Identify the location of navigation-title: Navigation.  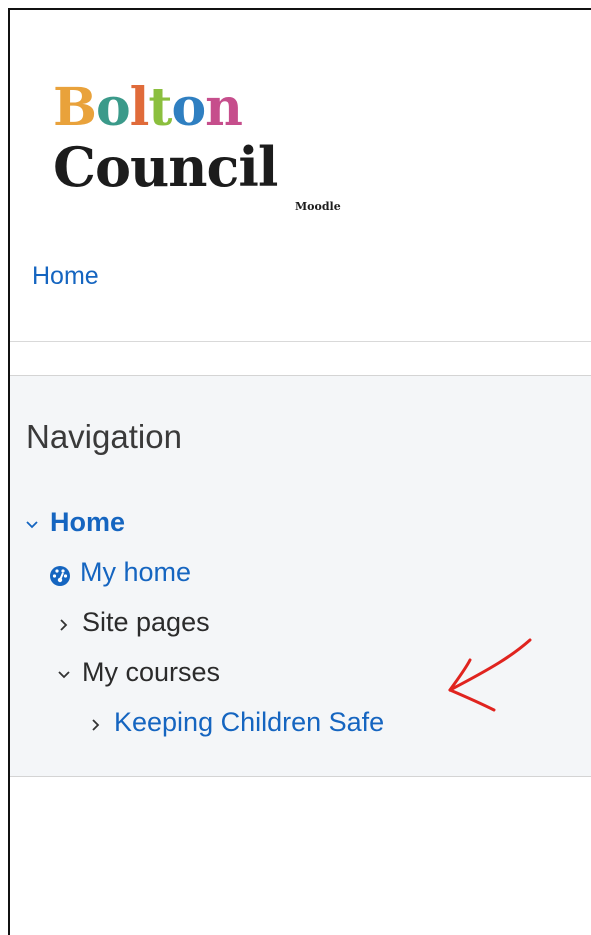
(104, 436).